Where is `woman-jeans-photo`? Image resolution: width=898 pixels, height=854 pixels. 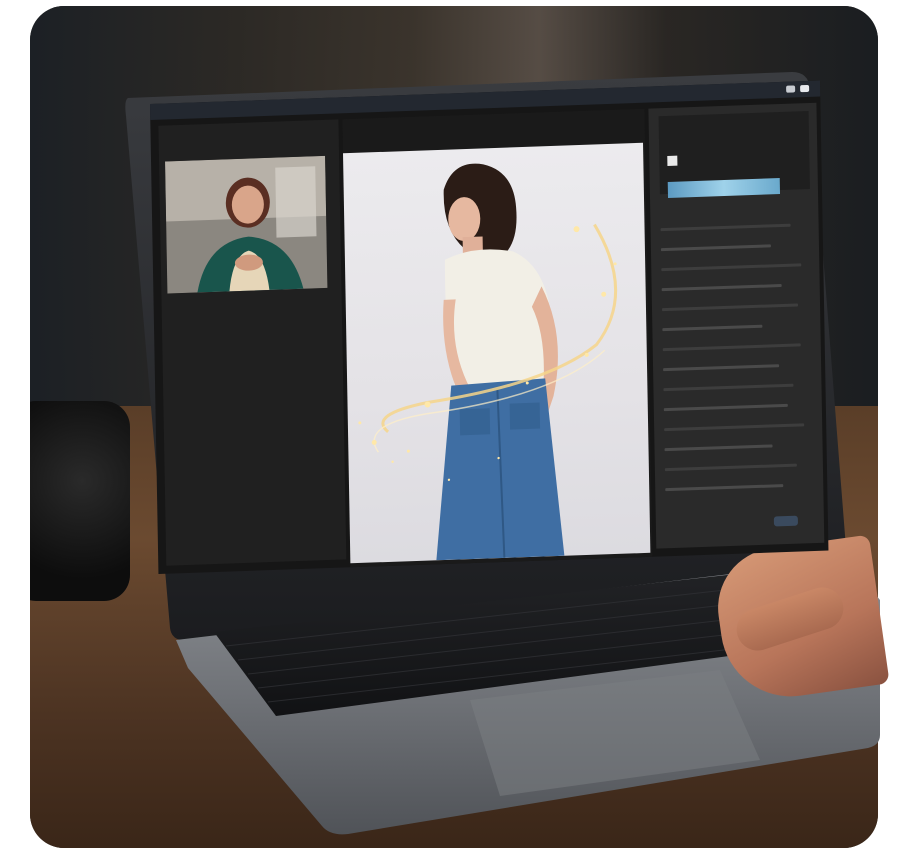 woman-jeans-photo is located at coordinates (488, 362).